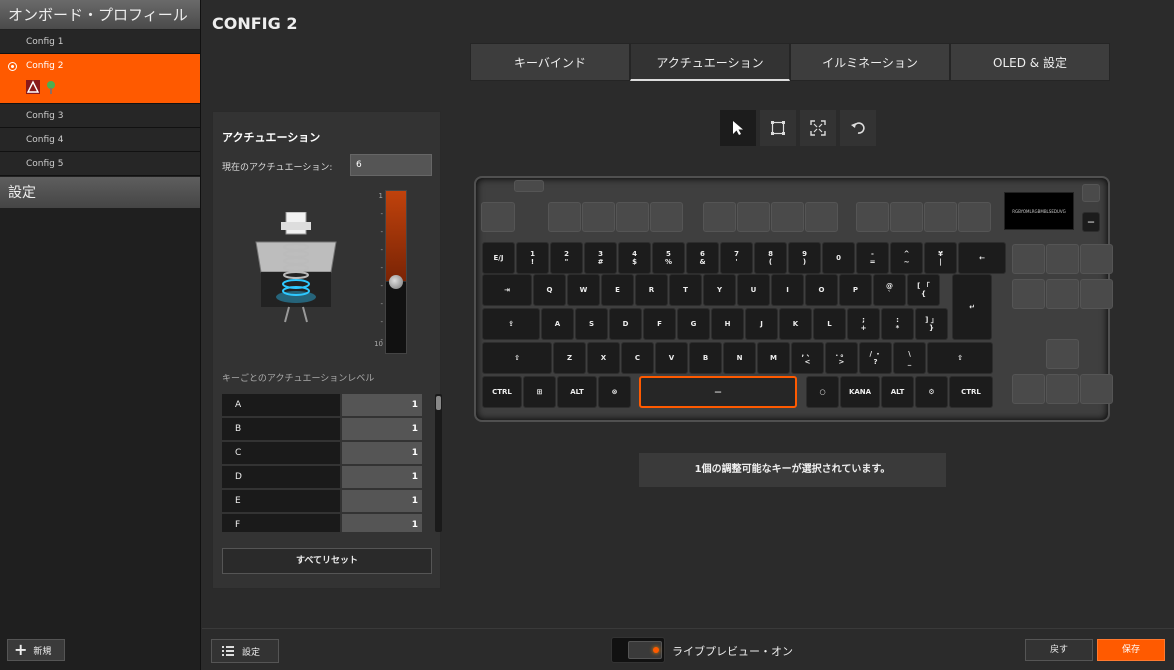 Image resolution: width=1174 pixels, height=670 pixels. What do you see at coordinates (322, 523) in the screenshot?
I see `table-row: F1` at bounding box center [322, 523].